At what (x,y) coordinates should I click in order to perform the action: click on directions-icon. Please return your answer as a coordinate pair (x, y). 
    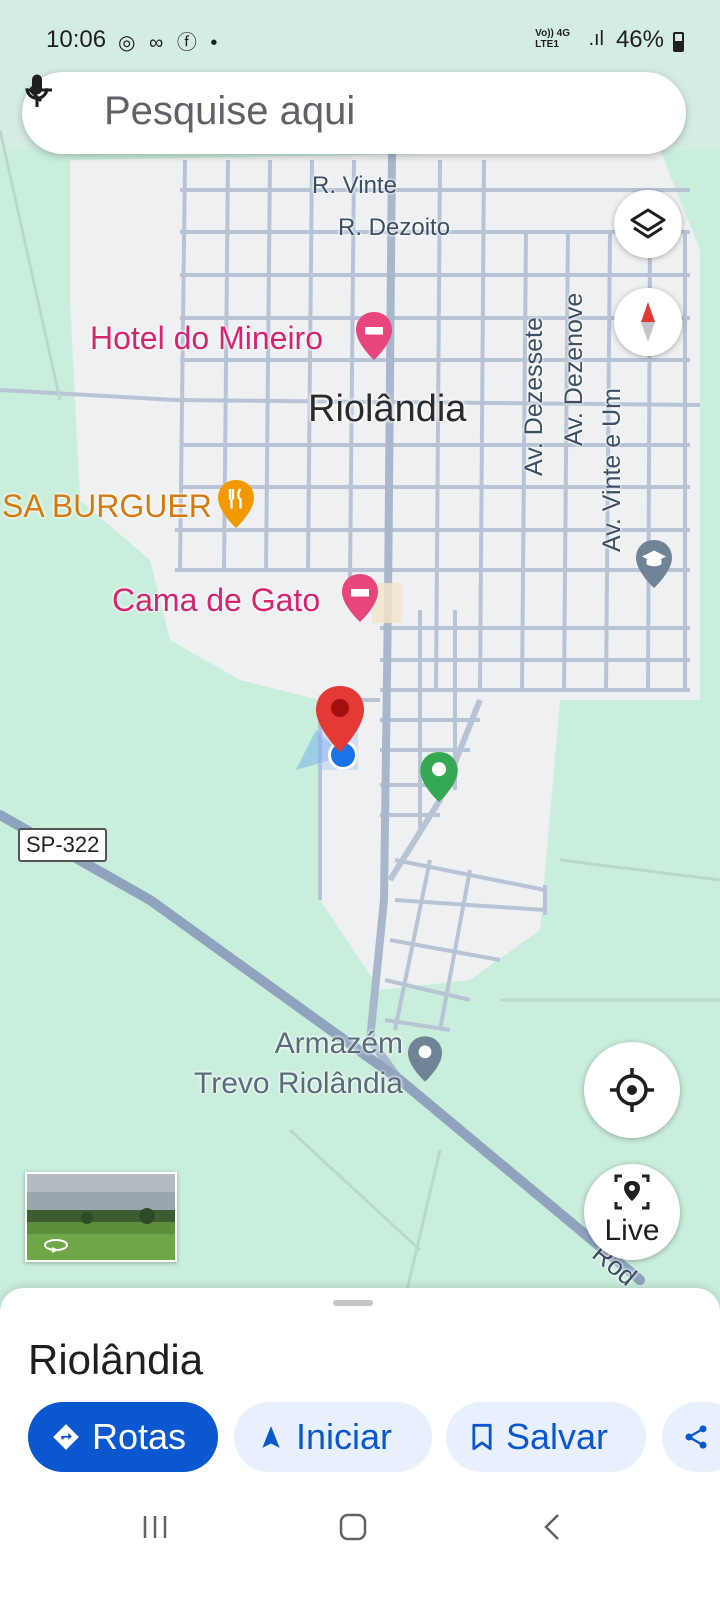
    Looking at the image, I should click on (66, 1437).